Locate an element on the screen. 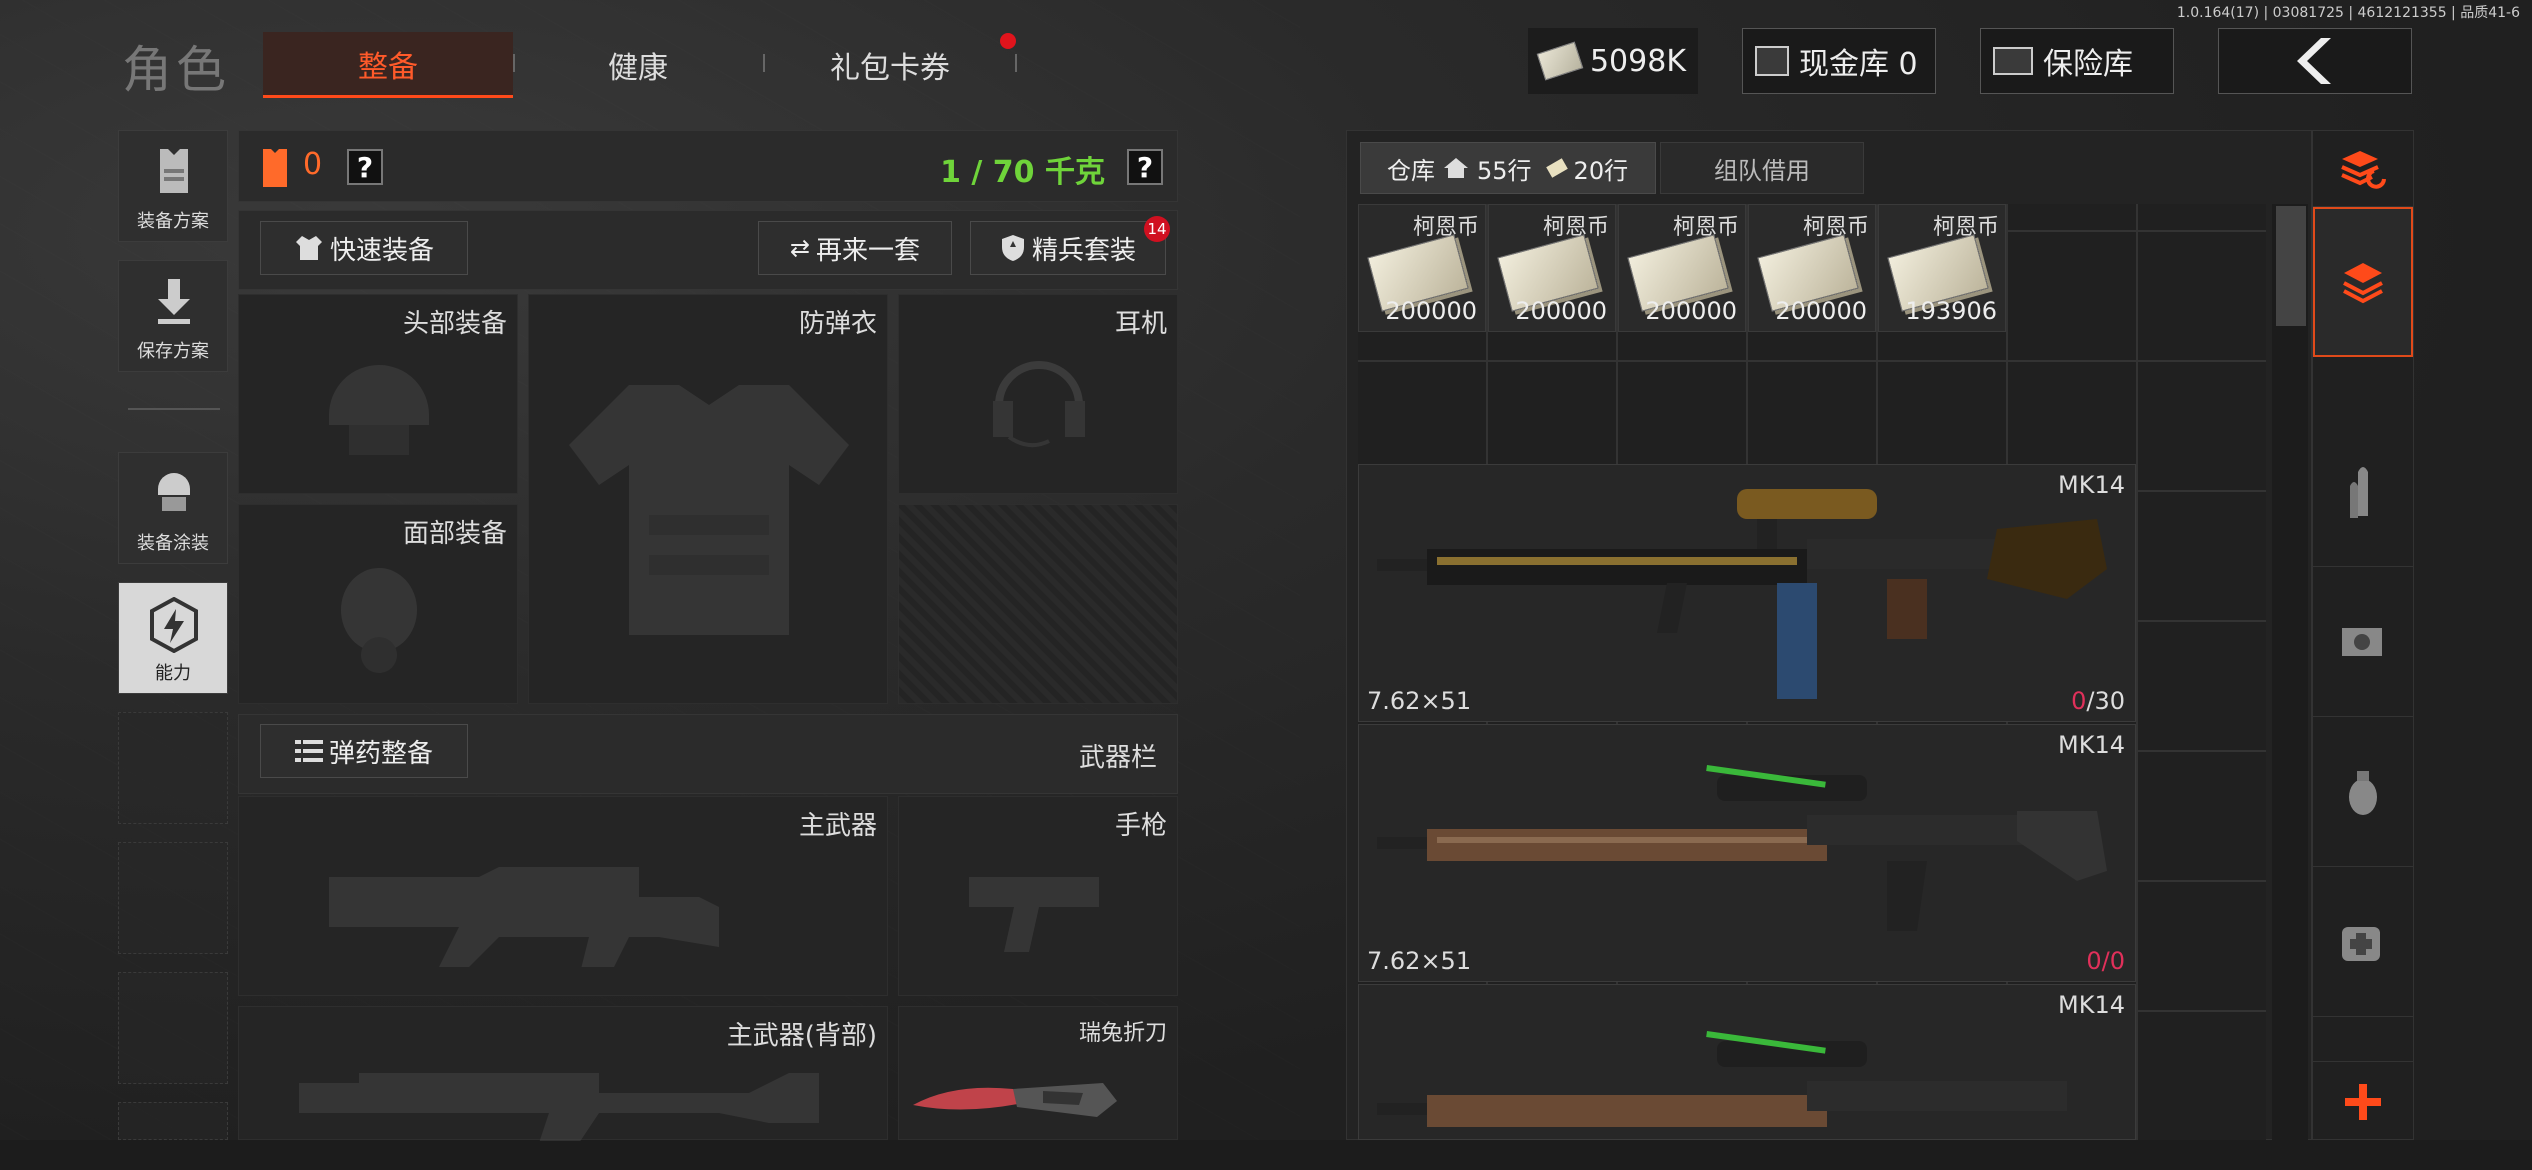 The width and height of the screenshot is (2532, 1170). warehouse-weapon-item: MK14 is located at coordinates (1747, 1062).